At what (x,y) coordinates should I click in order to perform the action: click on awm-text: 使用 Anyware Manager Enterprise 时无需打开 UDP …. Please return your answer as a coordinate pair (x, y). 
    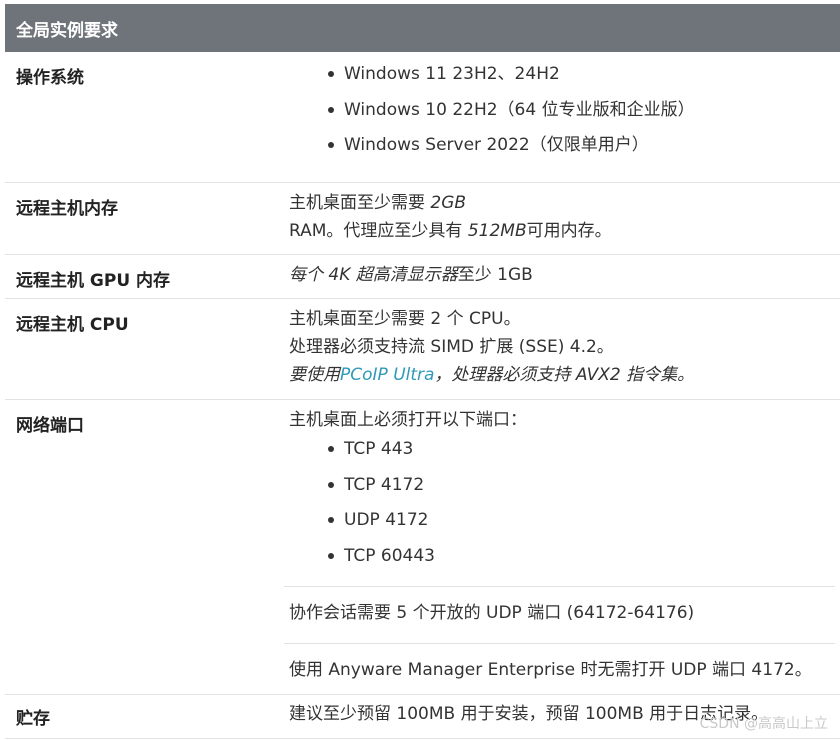
    Looking at the image, I should click on (550, 670).